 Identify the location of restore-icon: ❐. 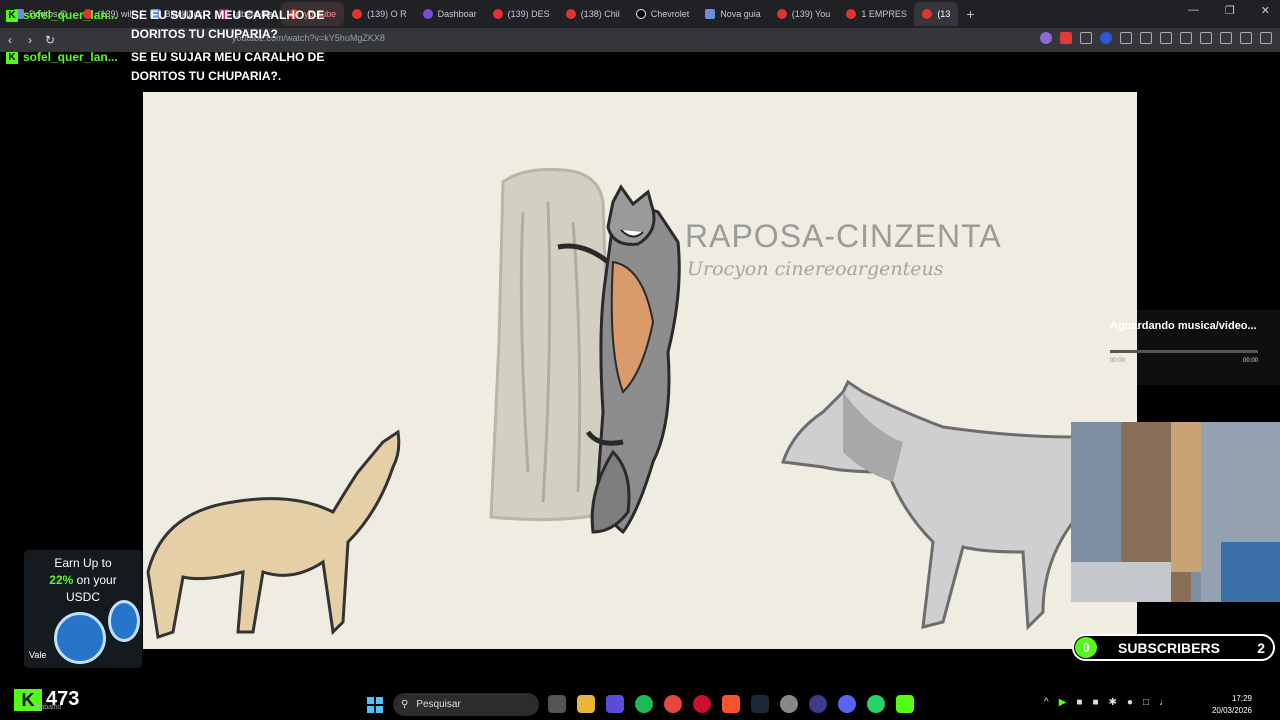
(1230, 10).